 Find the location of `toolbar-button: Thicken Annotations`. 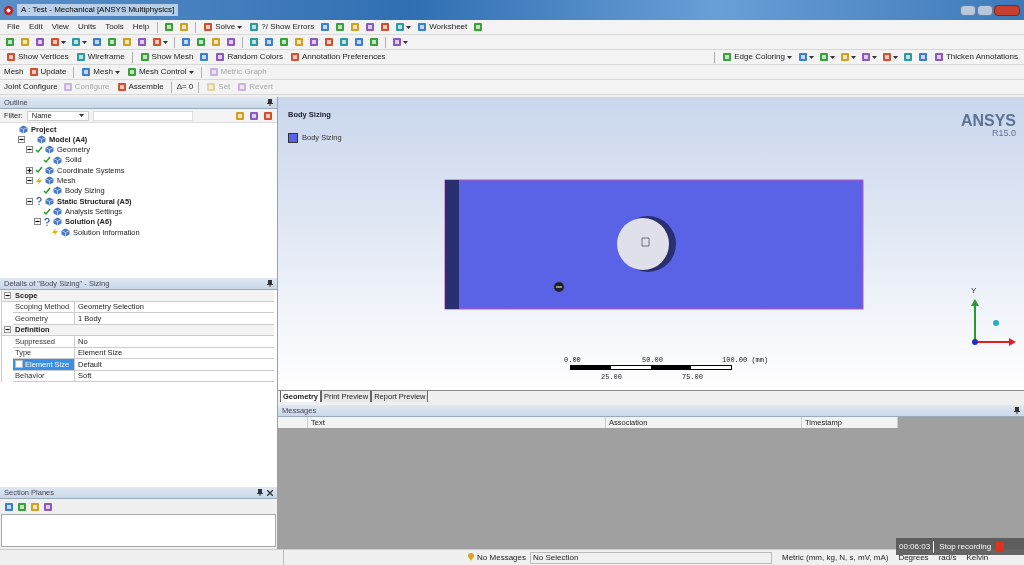

toolbar-button: Thicken Annotations is located at coordinates (975, 57).